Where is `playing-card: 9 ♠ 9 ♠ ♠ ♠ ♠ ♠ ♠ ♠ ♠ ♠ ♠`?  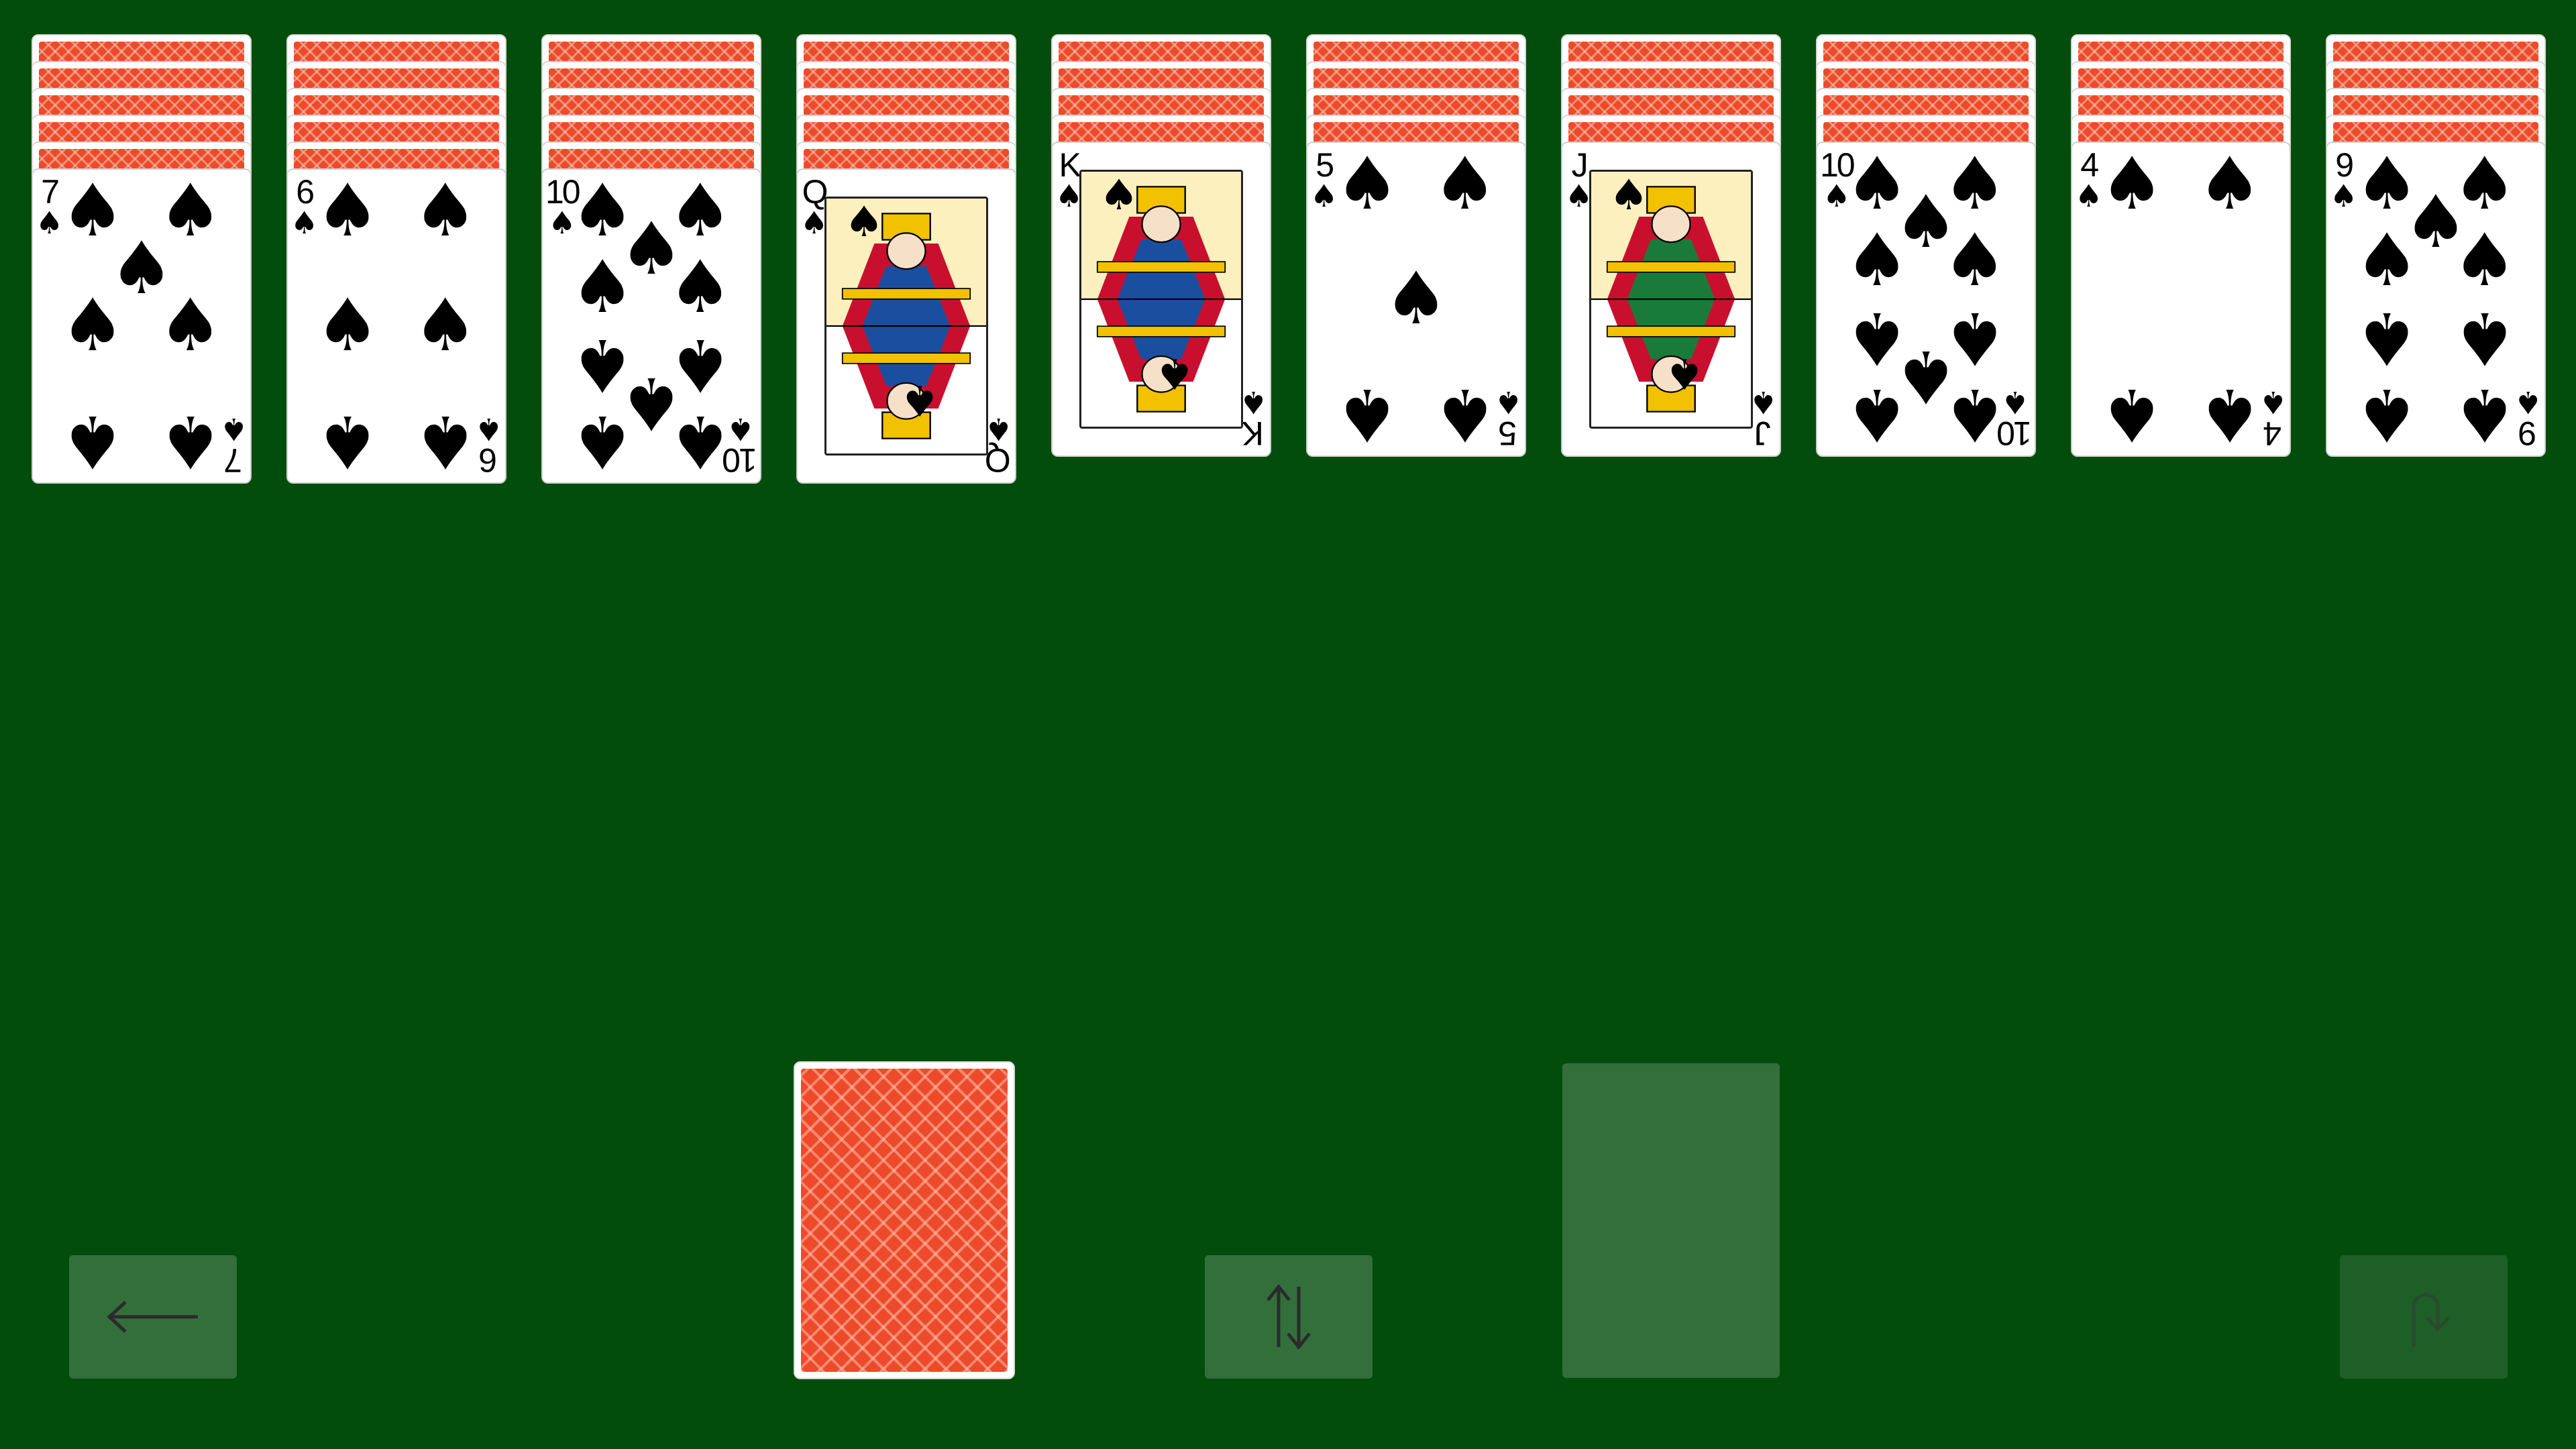 playing-card: 9 ♠ 9 ♠ ♠ ♠ ♠ ♠ ♠ ♠ ♠ ♠ ♠ is located at coordinates (2436, 299).